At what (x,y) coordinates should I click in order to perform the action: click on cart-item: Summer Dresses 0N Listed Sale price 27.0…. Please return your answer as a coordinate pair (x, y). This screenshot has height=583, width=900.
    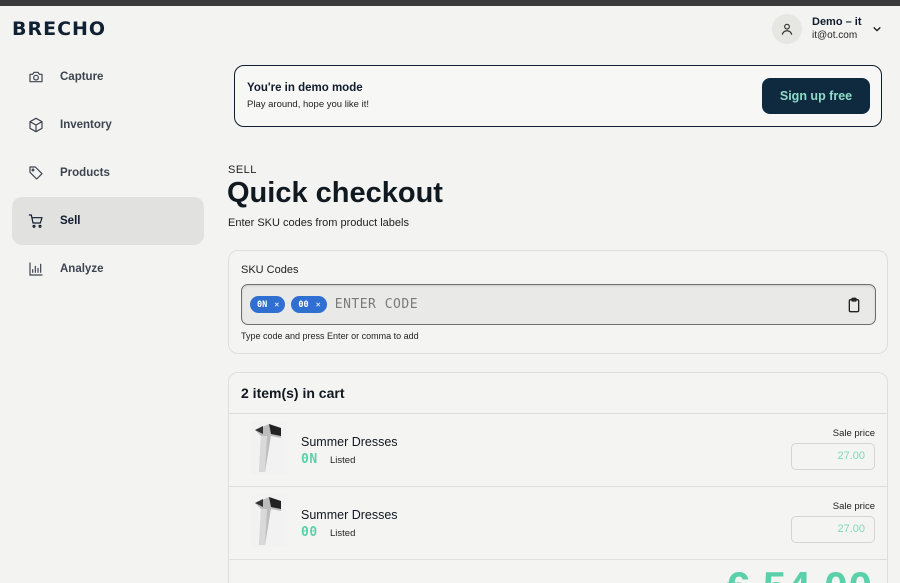
    Looking at the image, I should click on (558, 450).